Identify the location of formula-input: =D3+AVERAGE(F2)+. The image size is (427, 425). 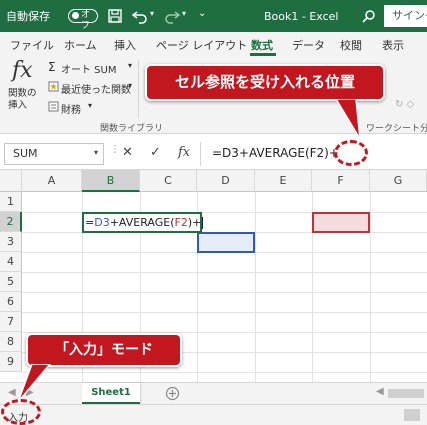
(275, 153).